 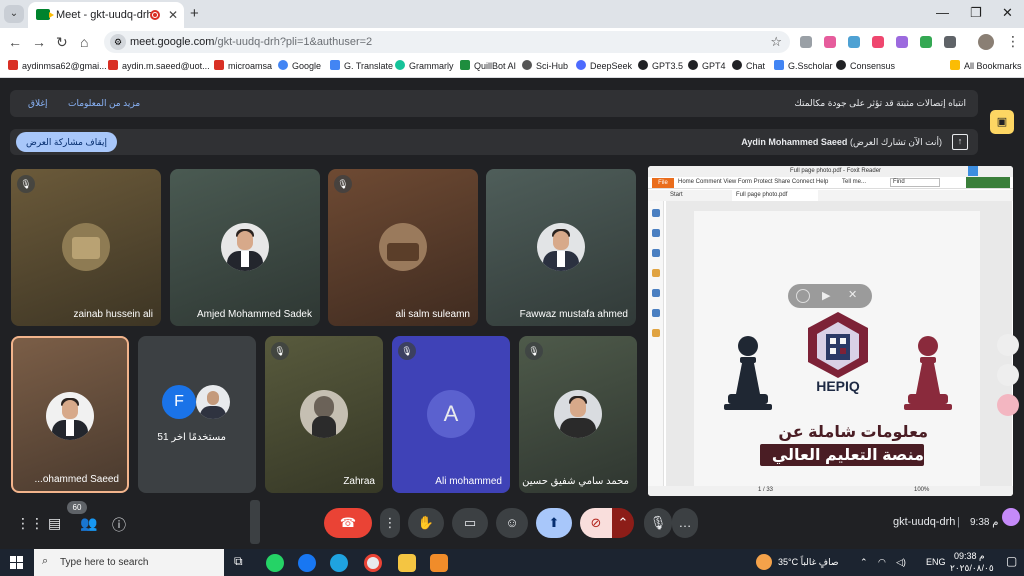 I want to click on side-reaction-icon, so click(x=1008, y=405).